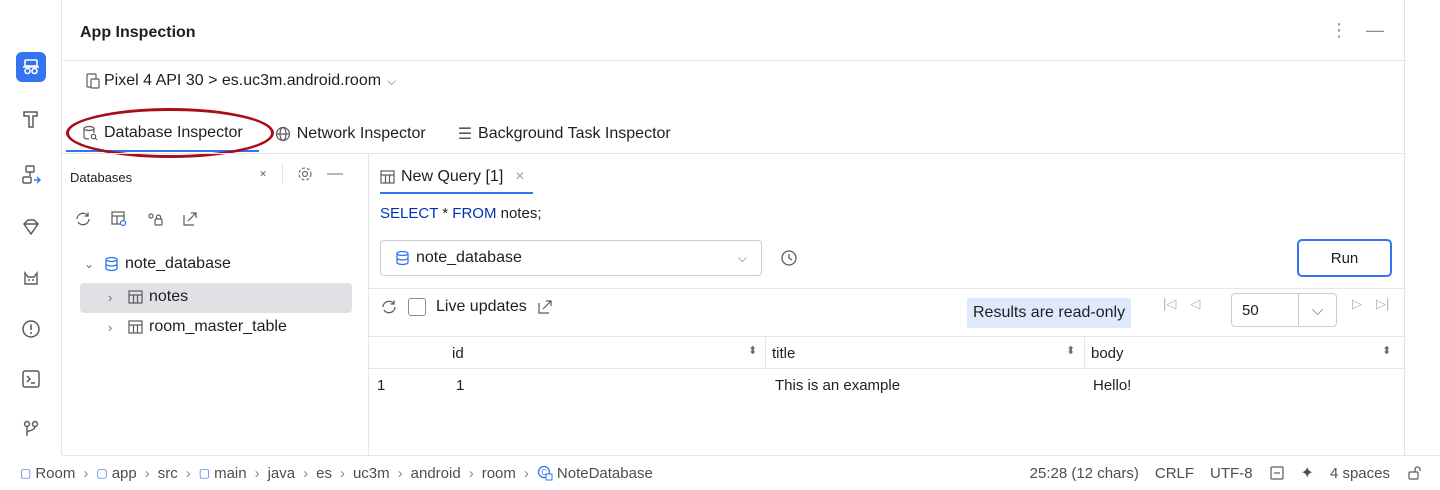 The image size is (1440, 490). I want to click on tree-item-notes: › notes, so click(148, 297).